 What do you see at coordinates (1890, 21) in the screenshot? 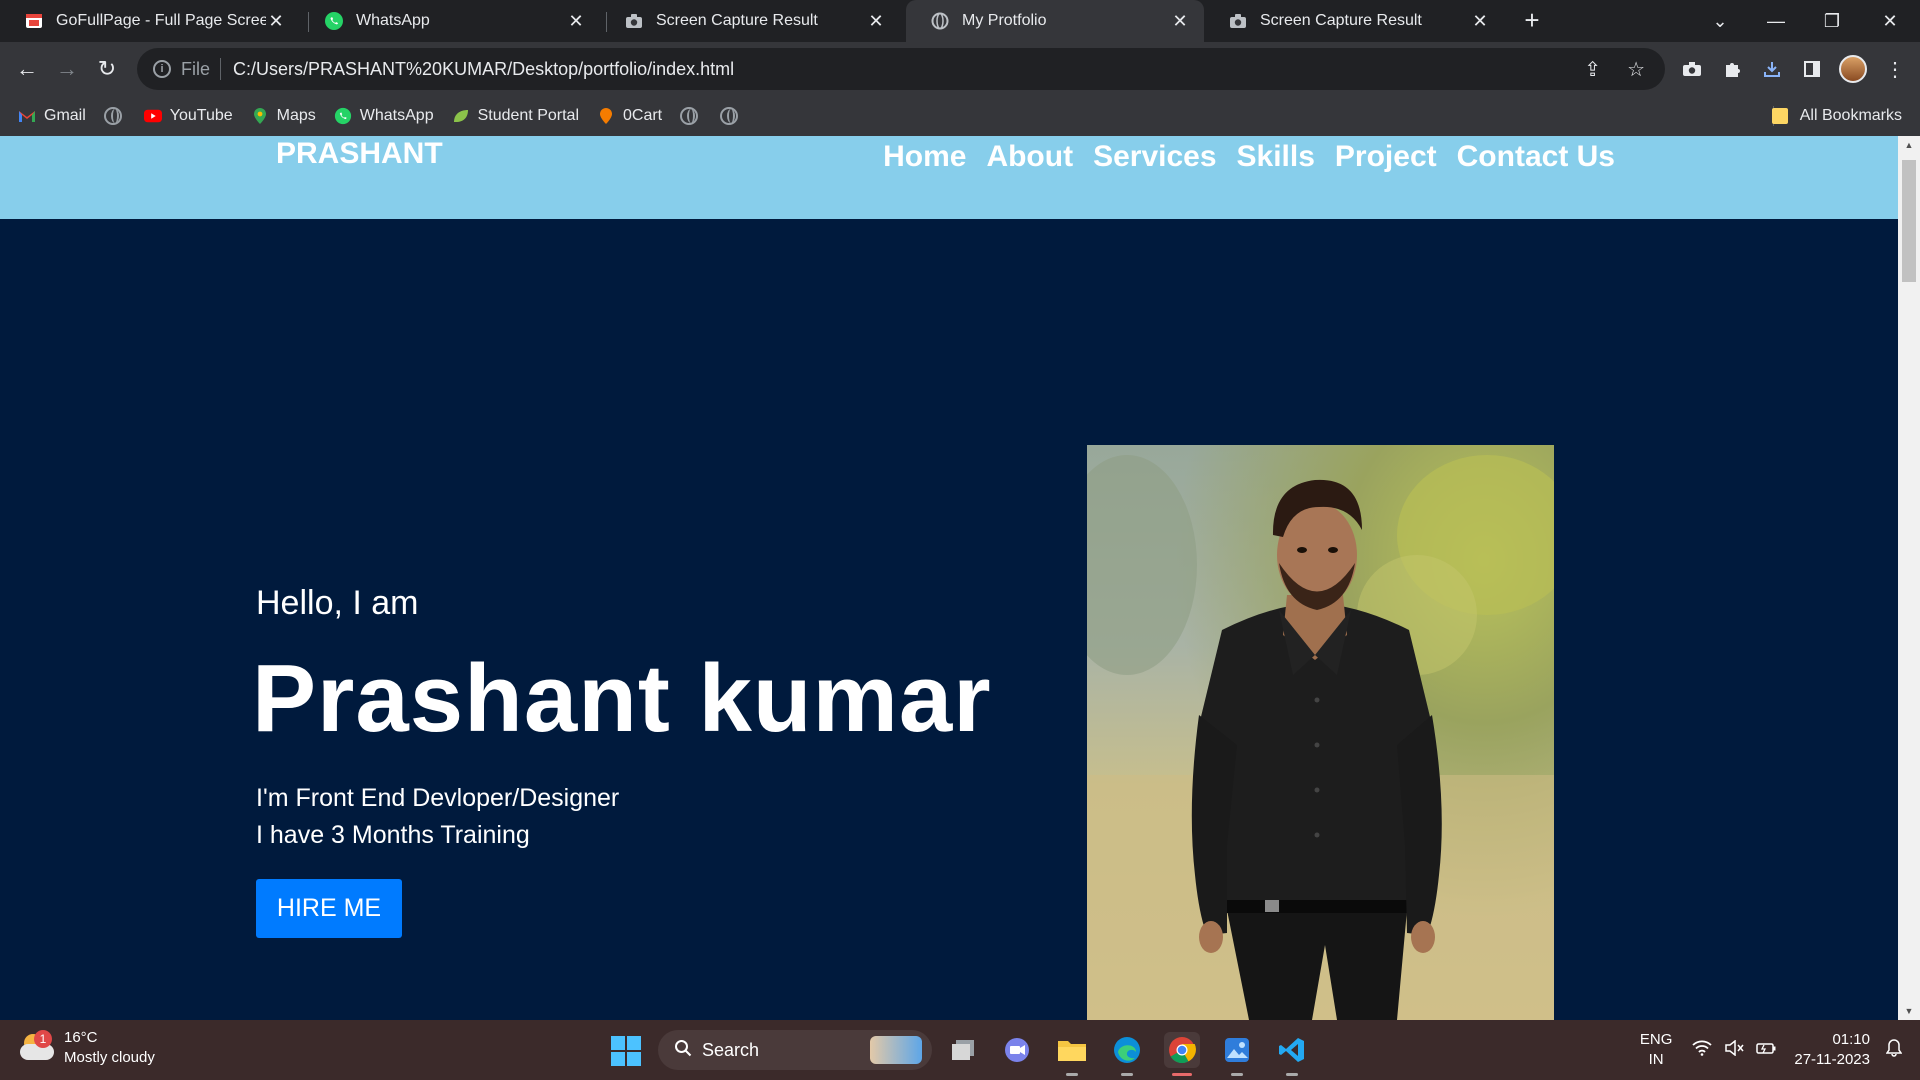
I see `close-window-button: ✕` at bounding box center [1890, 21].